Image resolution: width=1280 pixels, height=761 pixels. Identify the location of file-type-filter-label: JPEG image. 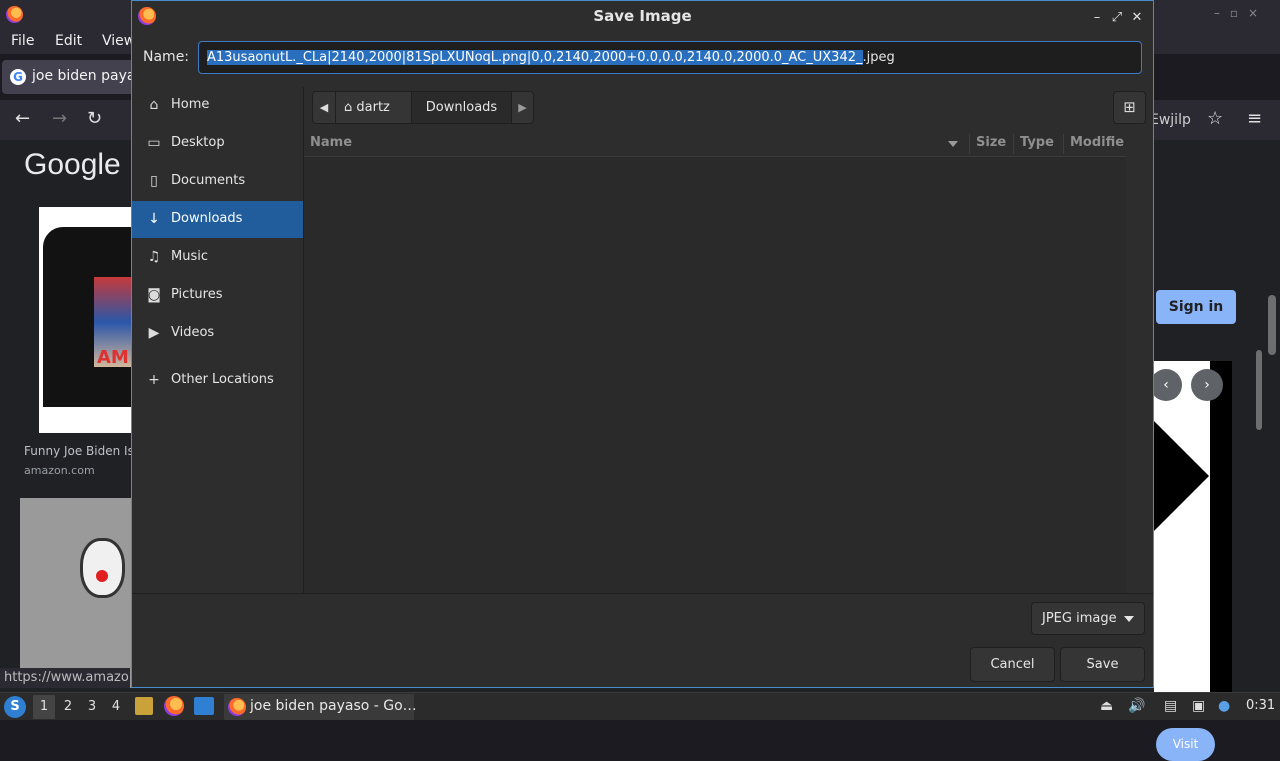
(1079, 618).